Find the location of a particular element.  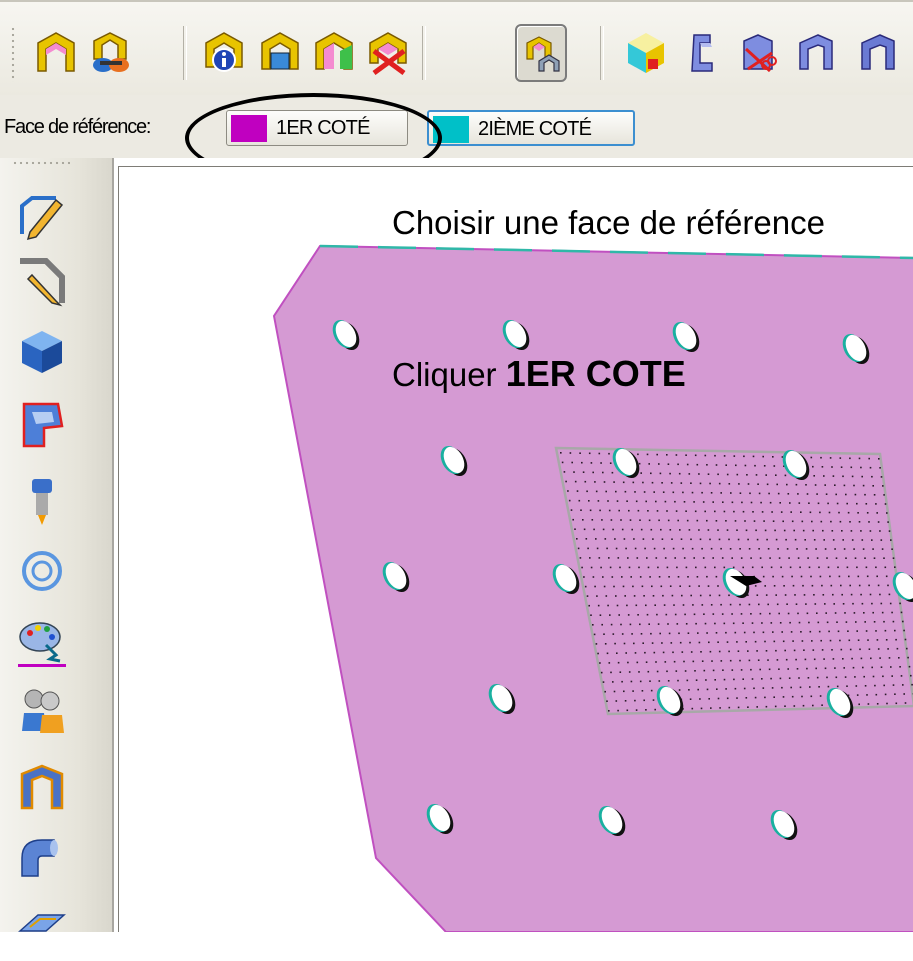

reference-face-icon is located at coordinates (543, 54).